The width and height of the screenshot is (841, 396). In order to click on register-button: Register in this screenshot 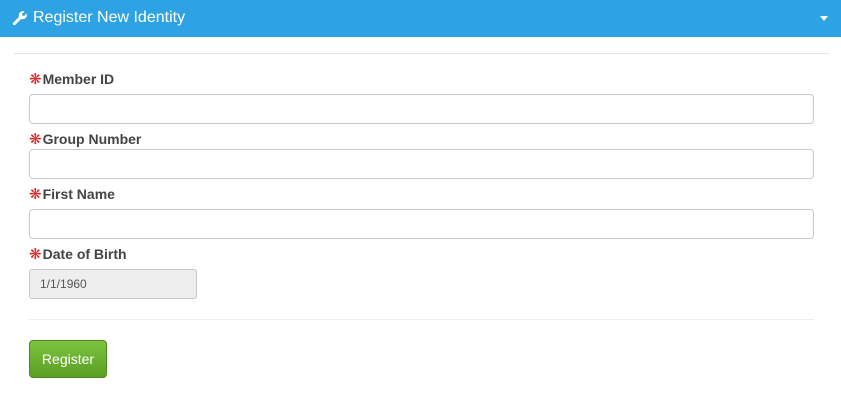, I will do `click(68, 359)`.